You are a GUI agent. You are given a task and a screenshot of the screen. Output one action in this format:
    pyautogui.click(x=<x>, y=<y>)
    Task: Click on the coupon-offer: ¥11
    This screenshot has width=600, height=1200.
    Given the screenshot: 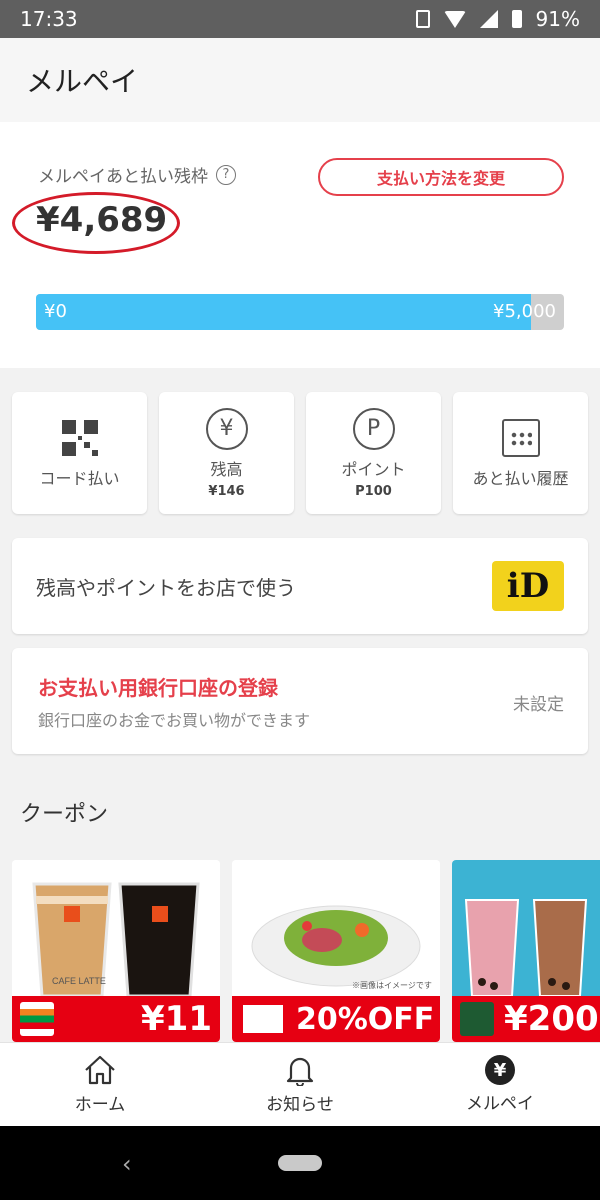 What is the action you would take?
    pyautogui.click(x=176, y=1019)
    